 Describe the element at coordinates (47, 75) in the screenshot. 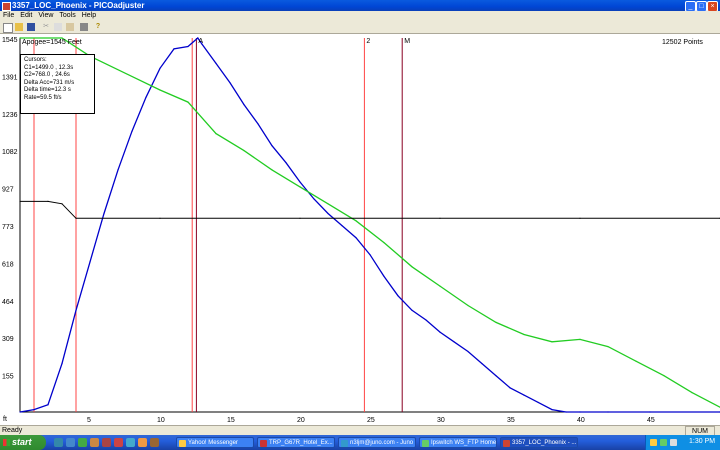

I see `cursor-c2: C2=768.0 , 24.6s` at that location.